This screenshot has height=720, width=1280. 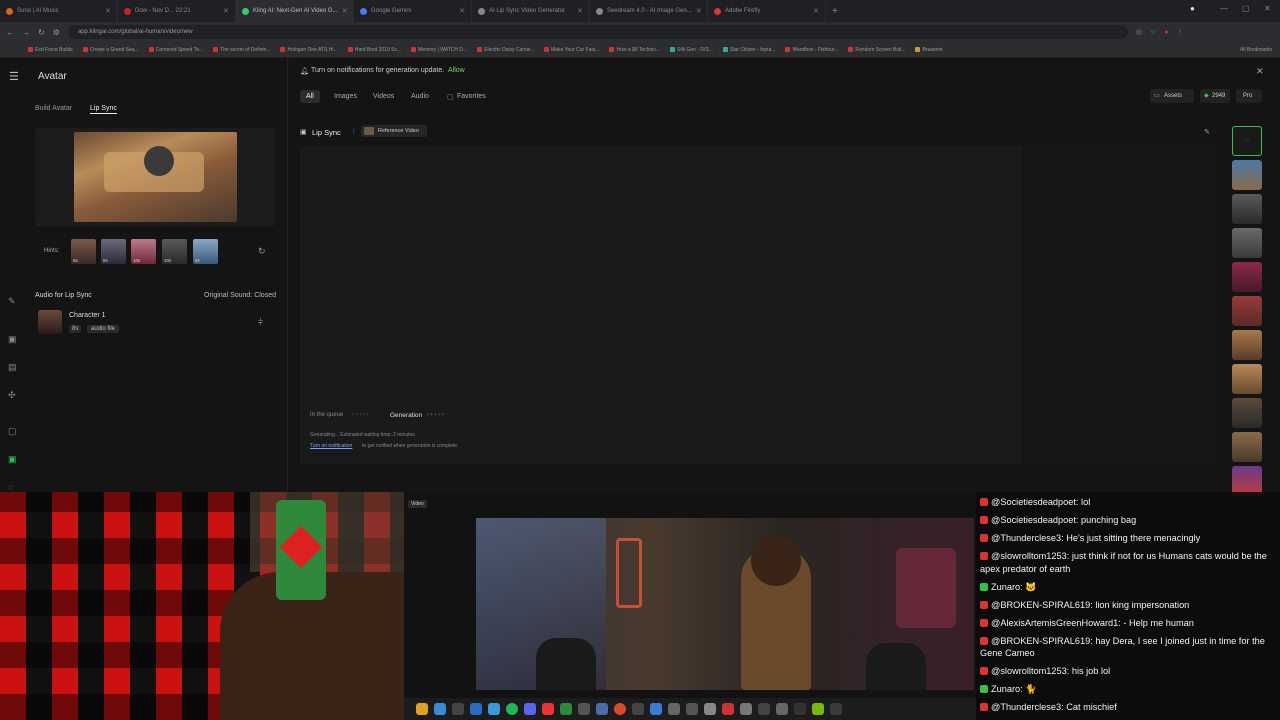 What do you see at coordinates (1172, 96) in the screenshot?
I see `assets-button: ▭ Assets` at bounding box center [1172, 96].